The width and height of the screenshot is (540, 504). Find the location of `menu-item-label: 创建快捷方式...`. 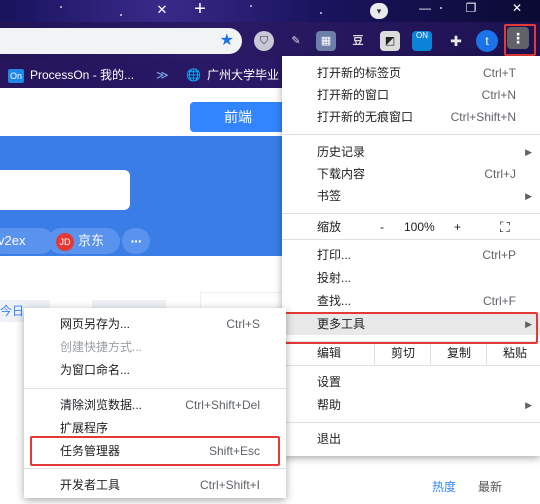

menu-item-label: 创建快捷方式... is located at coordinates (101, 347).